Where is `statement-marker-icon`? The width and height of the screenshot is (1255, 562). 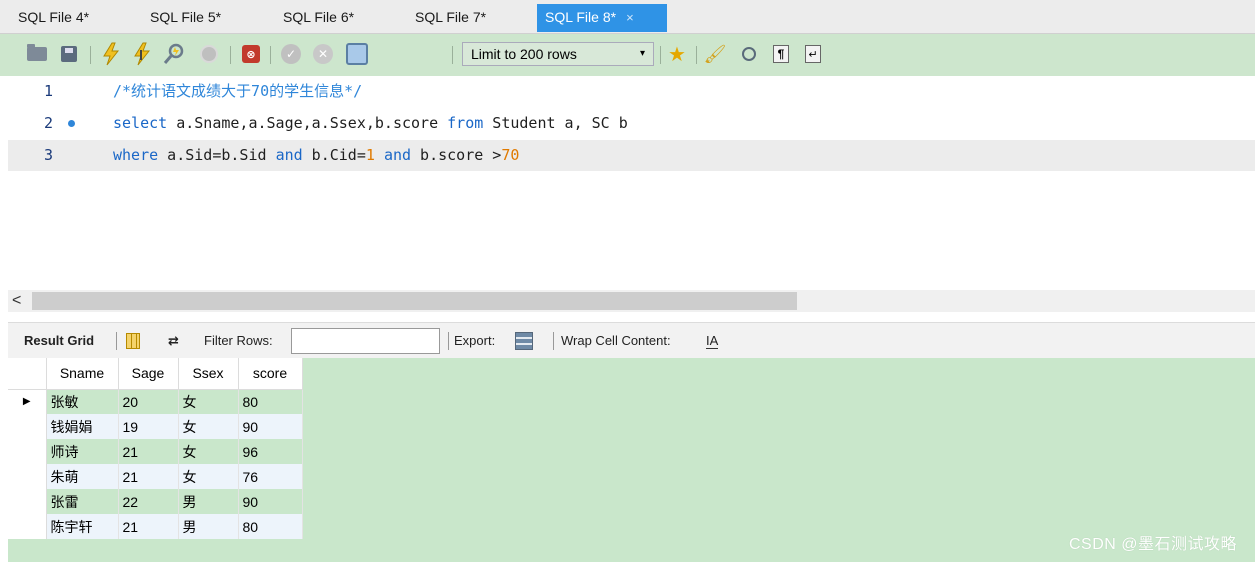 statement-marker-icon is located at coordinates (71, 123).